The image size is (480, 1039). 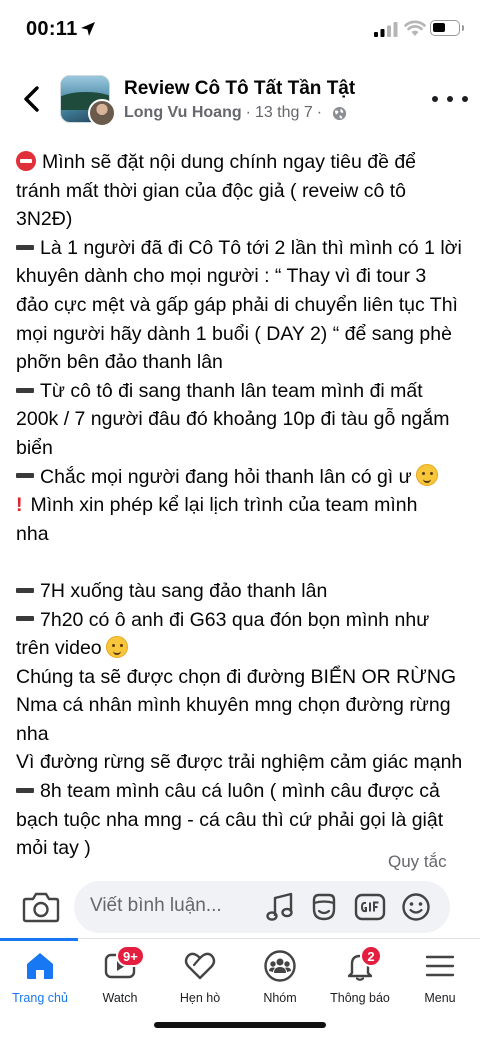 I want to click on group-avatar, so click(x=88, y=101).